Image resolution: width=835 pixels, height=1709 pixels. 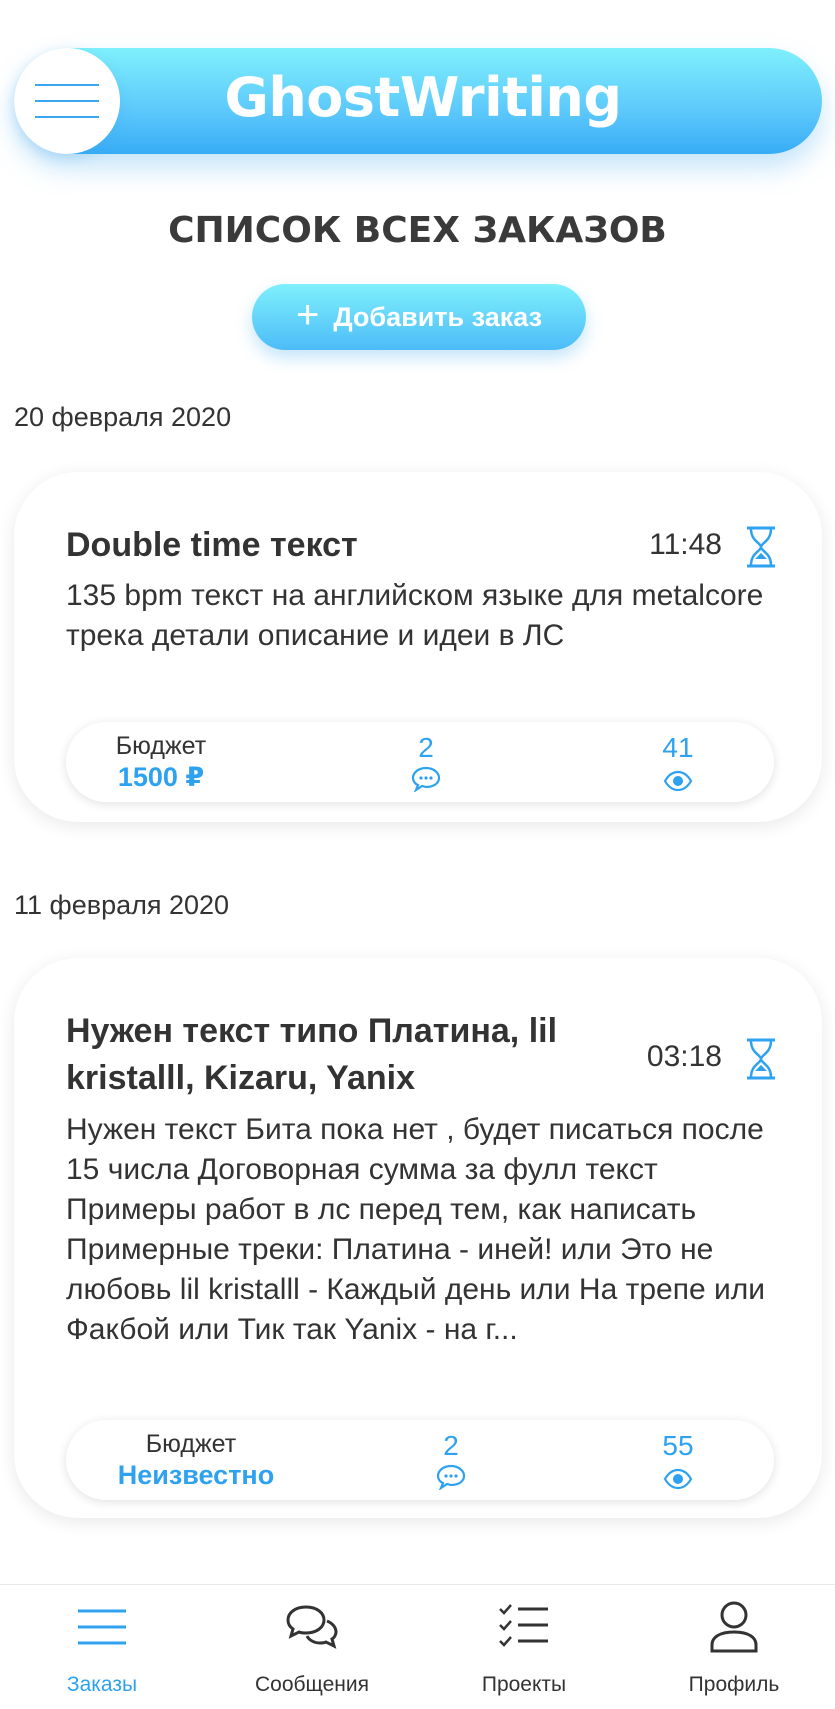 I want to click on nav-label: Заказы, so click(x=102, y=1684).